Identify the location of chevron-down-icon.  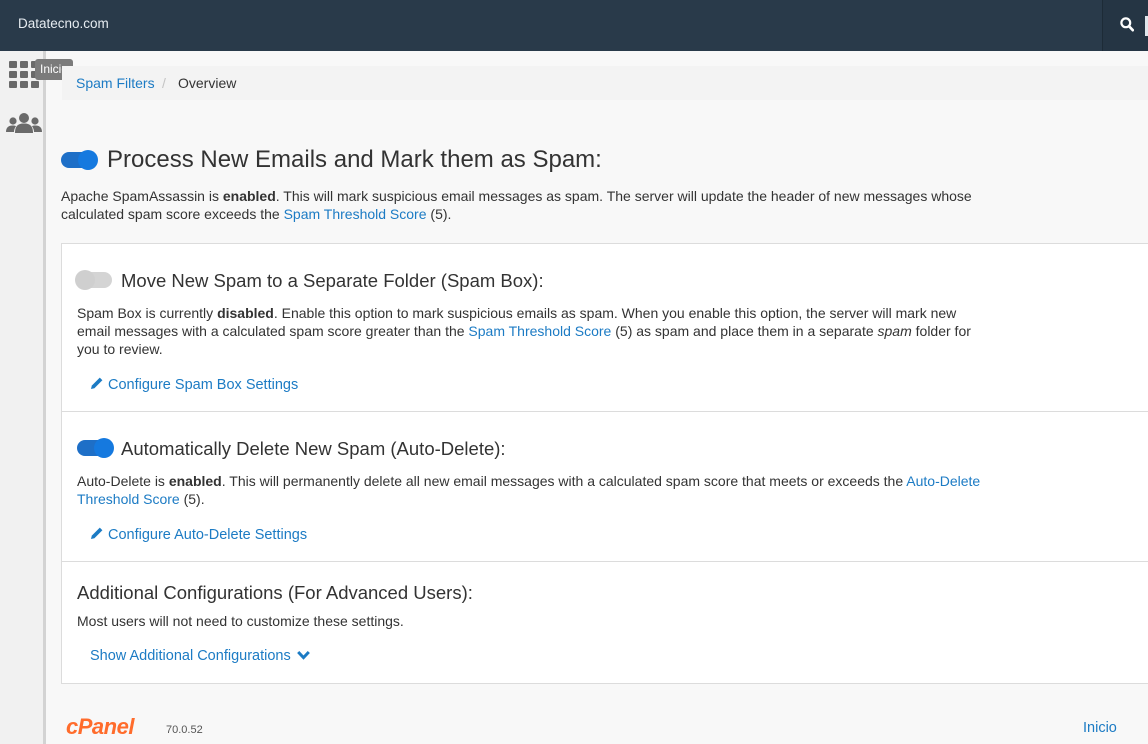
(303, 655).